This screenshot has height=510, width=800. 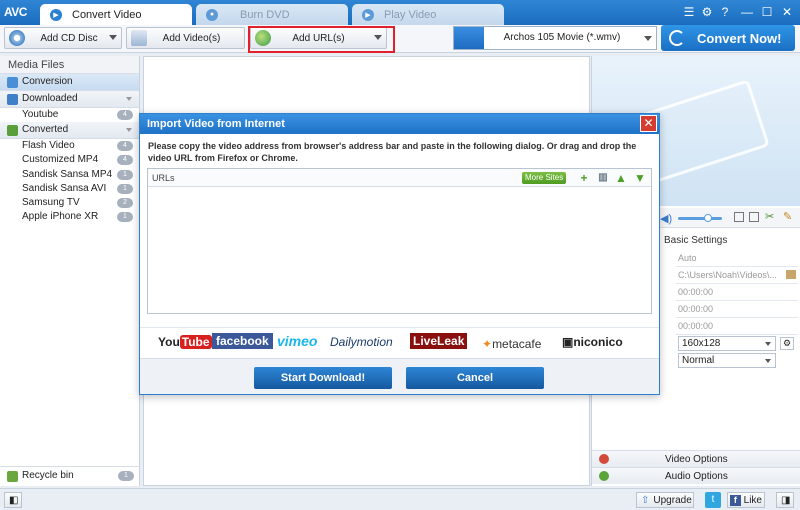 I want to click on help-icon: ?, so click(x=725, y=12).